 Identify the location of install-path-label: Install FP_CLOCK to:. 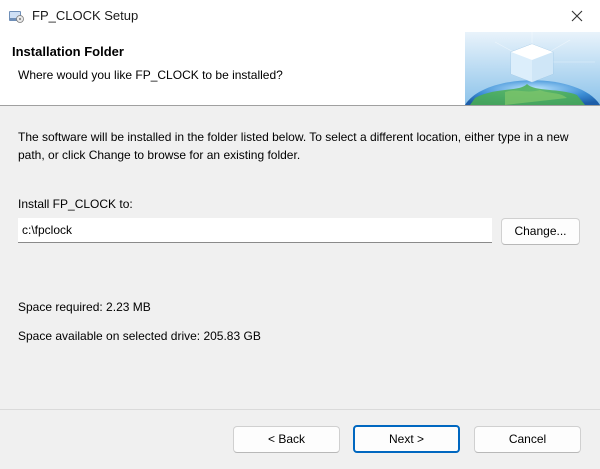
(75, 204).